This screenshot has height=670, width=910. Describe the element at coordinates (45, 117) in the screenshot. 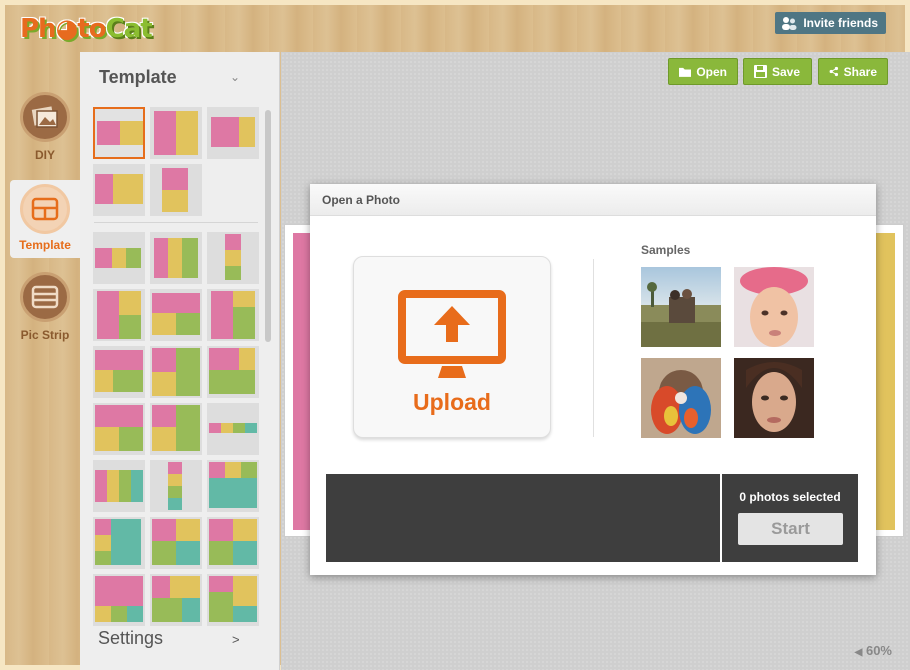

I see `photos-icon` at that location.